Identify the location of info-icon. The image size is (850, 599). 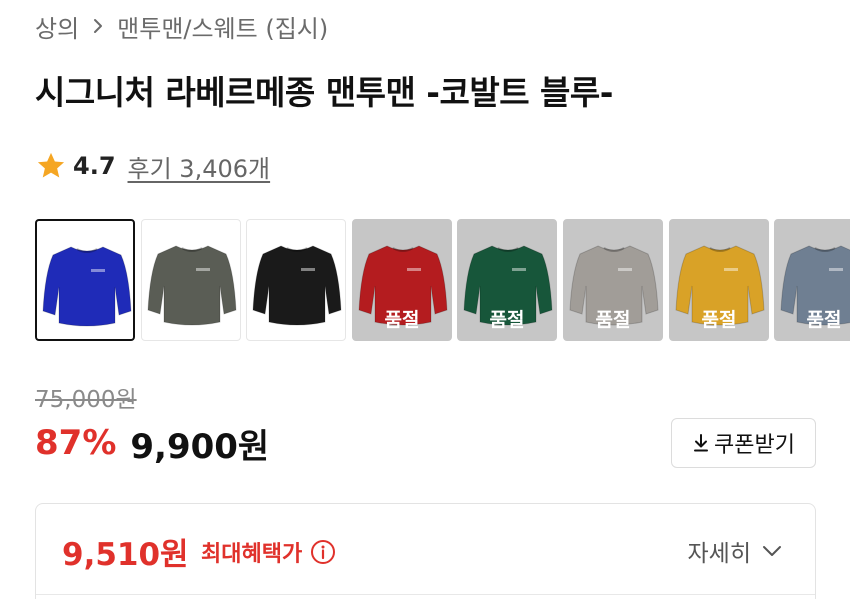
(323, 552).